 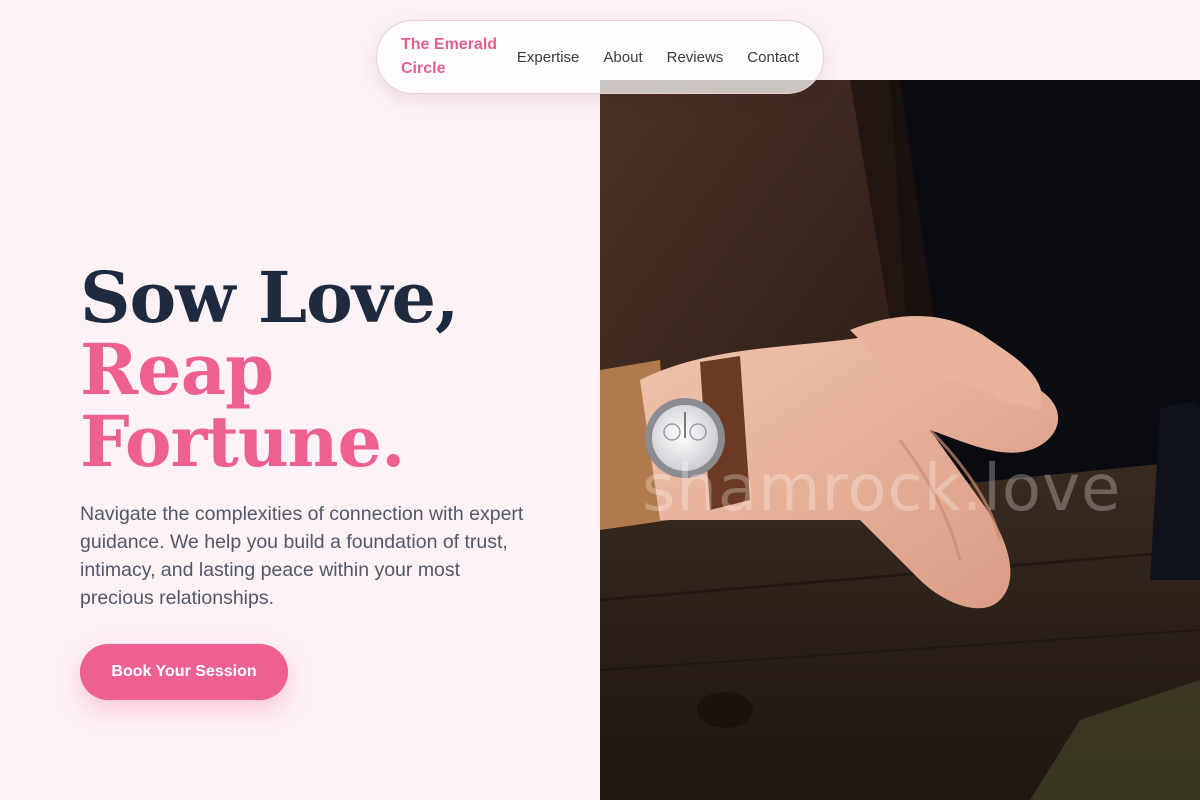 I want to click on nav-link-reviews: Reviews, so click(x=695, y=57).